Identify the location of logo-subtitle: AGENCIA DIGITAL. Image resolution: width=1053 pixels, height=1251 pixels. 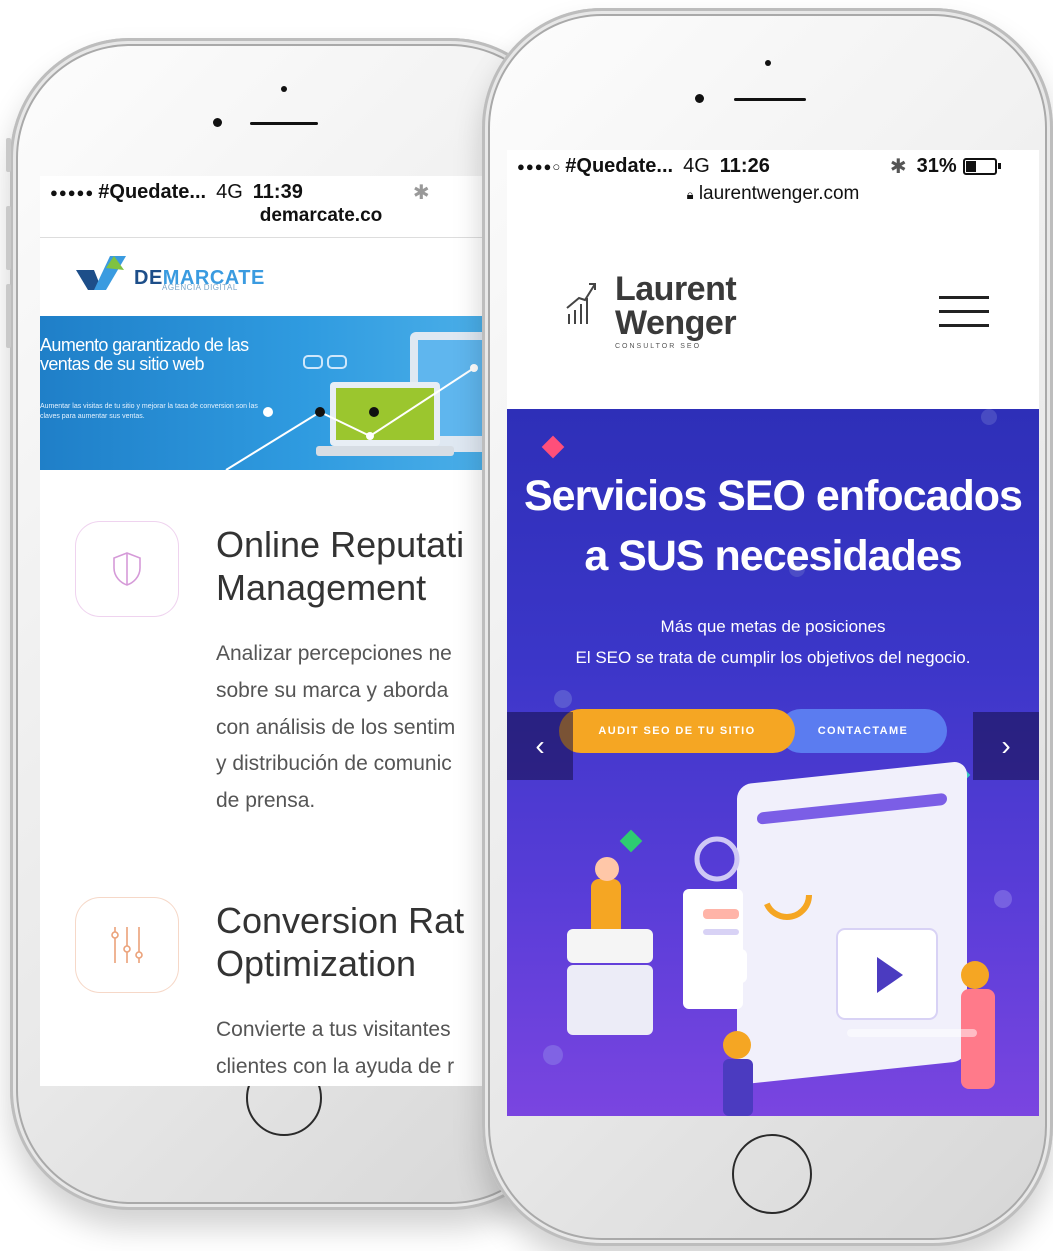
(200, 287).